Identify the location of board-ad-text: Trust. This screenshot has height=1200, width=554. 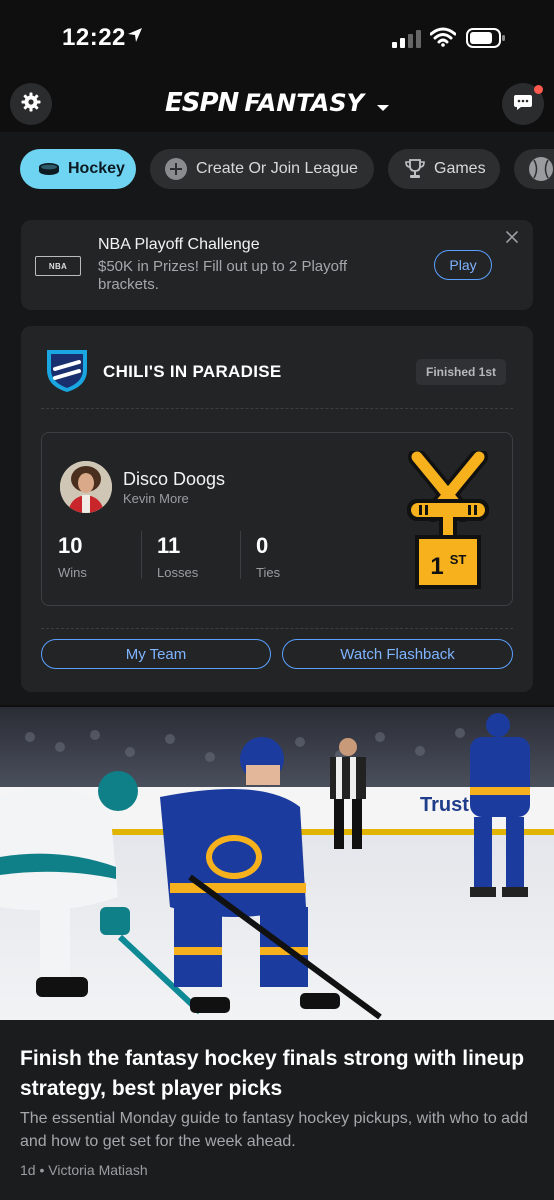
(444, 805).